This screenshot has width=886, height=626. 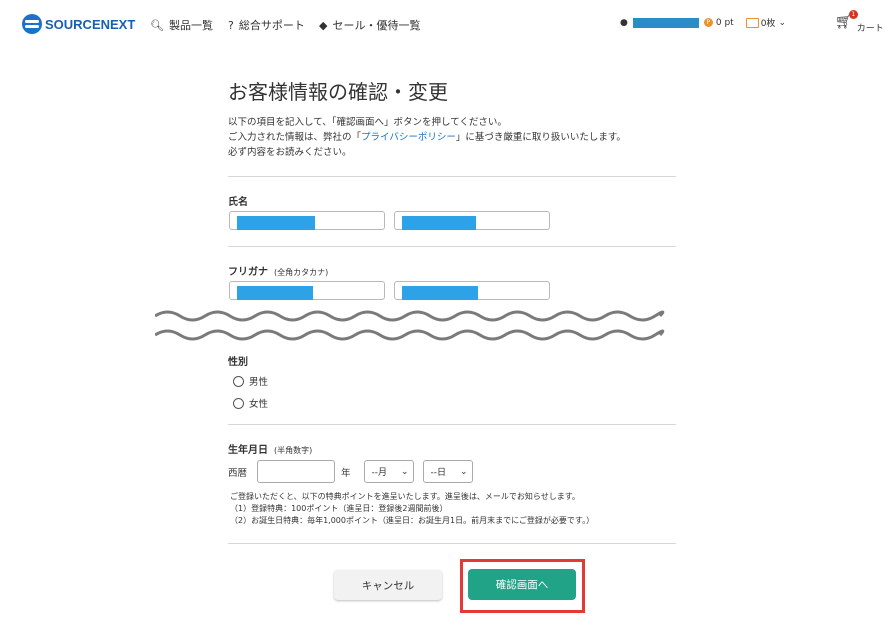 I want to click on privacy-policy-link: プライバシーポリシー, so click(x=408, y=137).